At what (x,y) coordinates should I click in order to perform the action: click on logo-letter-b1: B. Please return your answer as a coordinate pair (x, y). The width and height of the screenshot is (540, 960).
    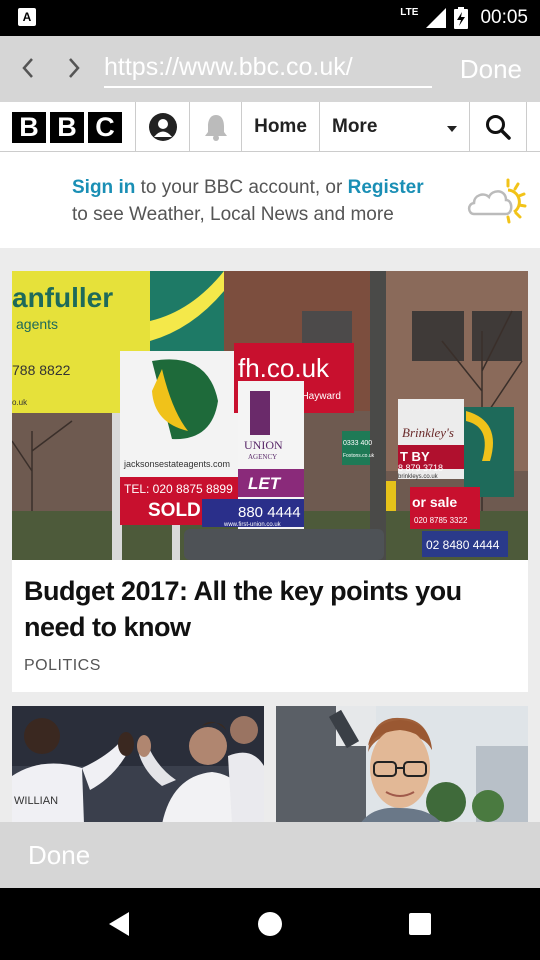
    Looking at the image, I should click on (29, 127).